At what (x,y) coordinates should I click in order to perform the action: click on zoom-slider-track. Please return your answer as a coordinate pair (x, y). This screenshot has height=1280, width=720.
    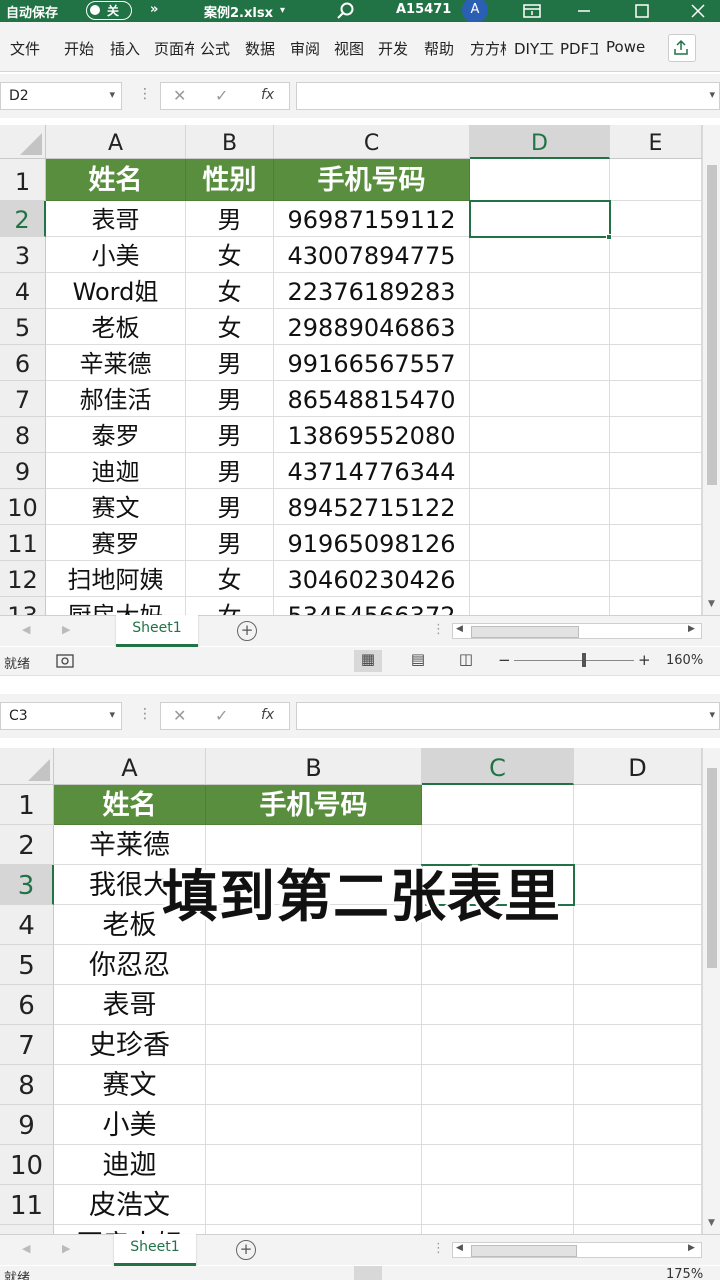
    Looking at the image, I should click on (574, 660).